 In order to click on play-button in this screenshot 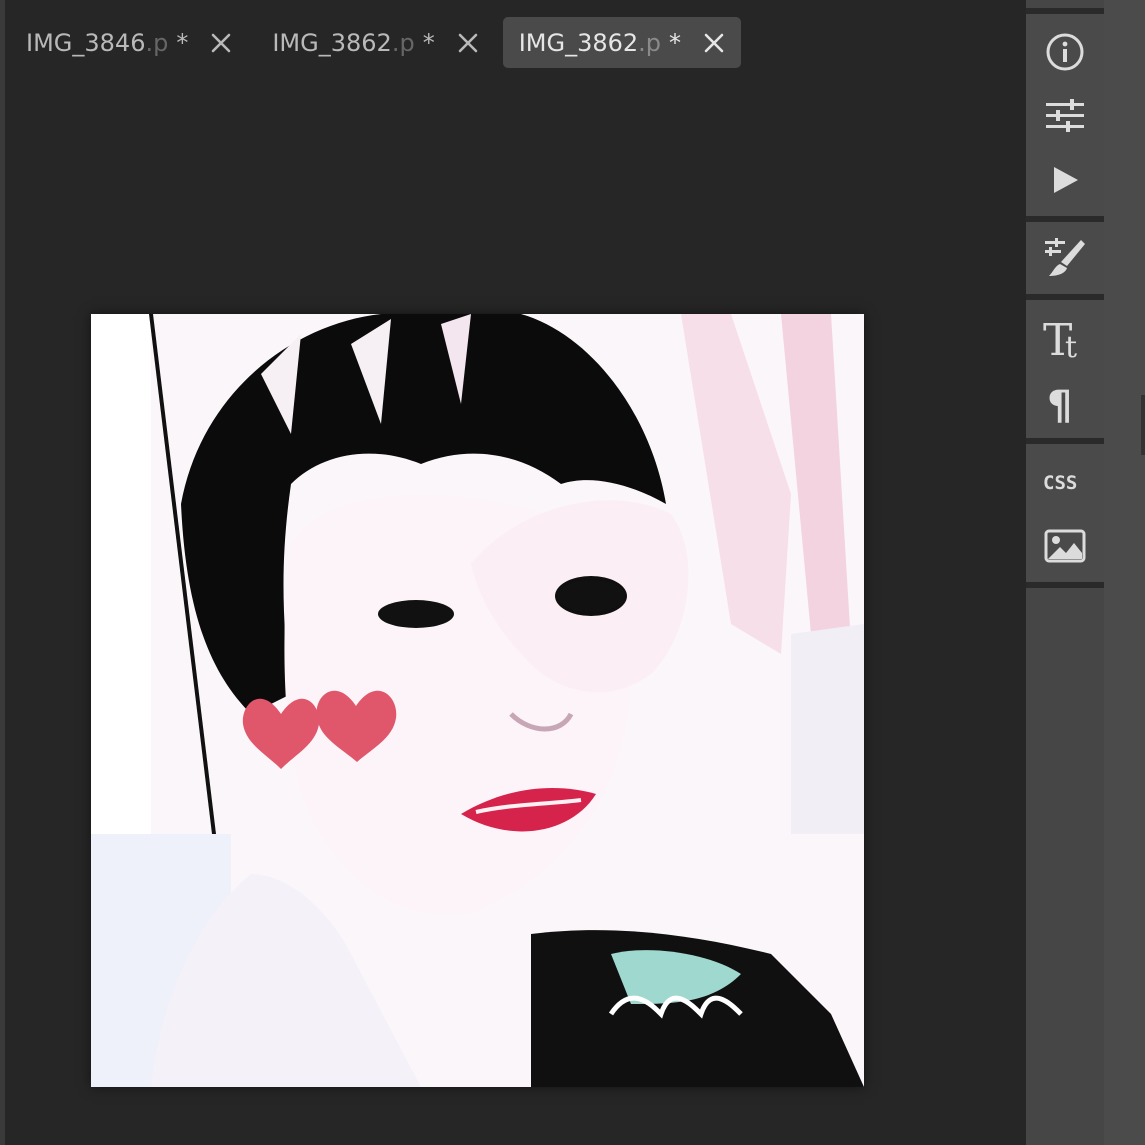, I will do `click(1065, 180)`.